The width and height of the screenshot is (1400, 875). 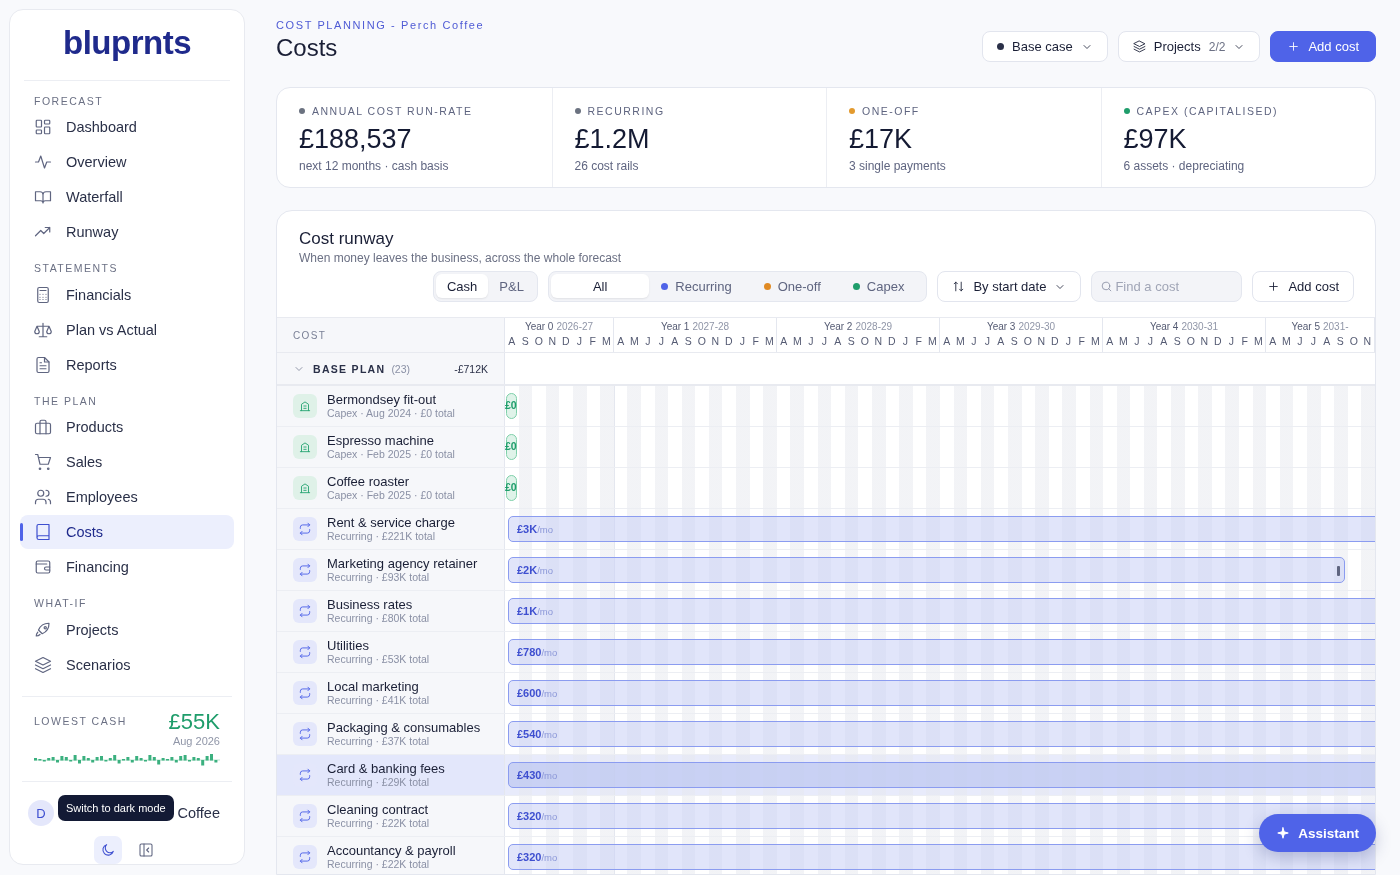 What do you see at coordinates (1184, 326) in the screenshot?
I see `year-header: Year 4 2030-31` at bounding box center [1184, 326].